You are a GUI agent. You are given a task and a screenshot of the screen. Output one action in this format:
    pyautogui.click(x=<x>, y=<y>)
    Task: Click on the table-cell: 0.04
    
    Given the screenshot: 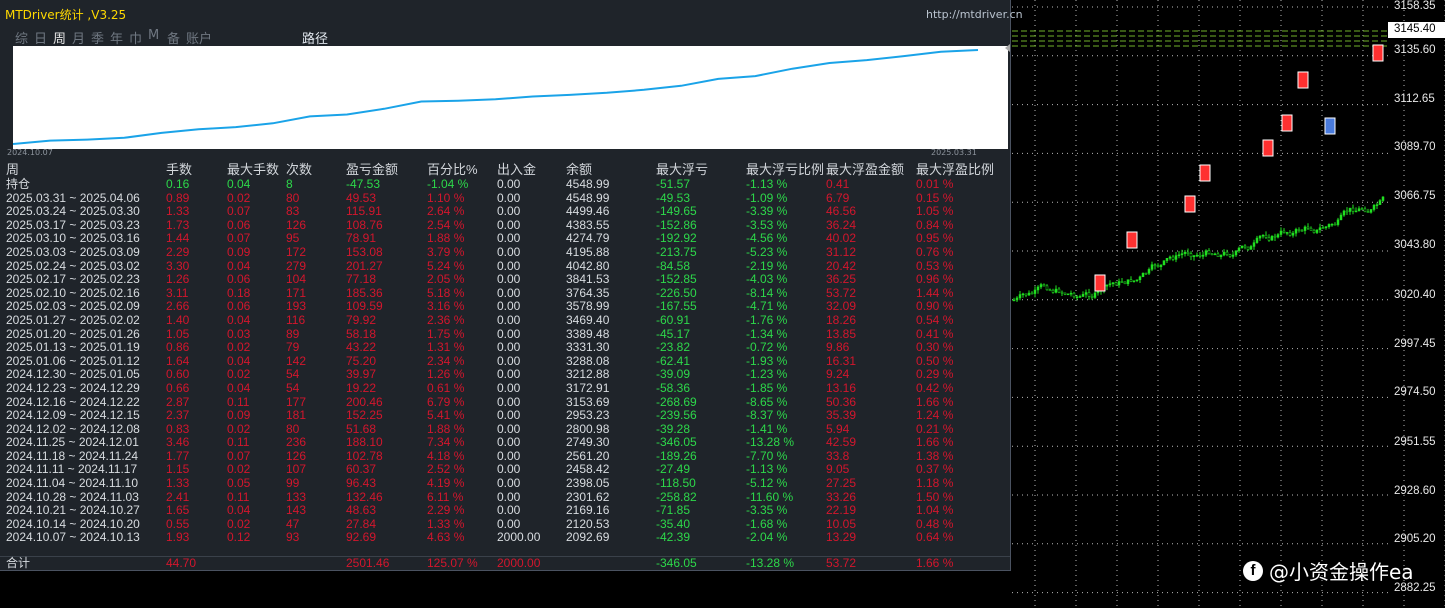 What is the action you would take?
    pyautogui.click(x=239, y=265)
    